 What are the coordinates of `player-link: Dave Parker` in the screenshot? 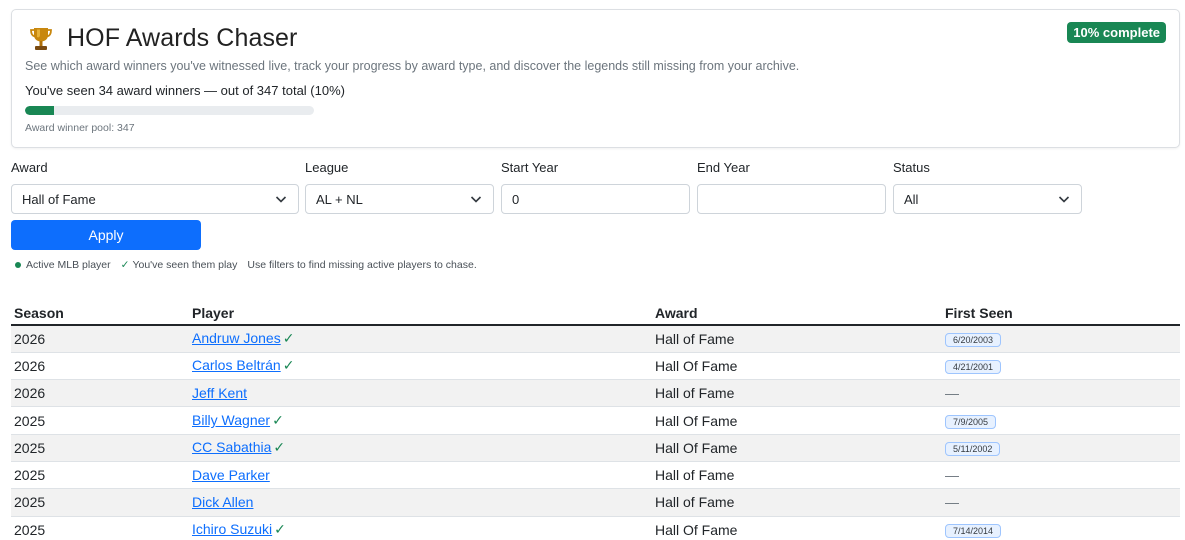 It's located at (231, 475).